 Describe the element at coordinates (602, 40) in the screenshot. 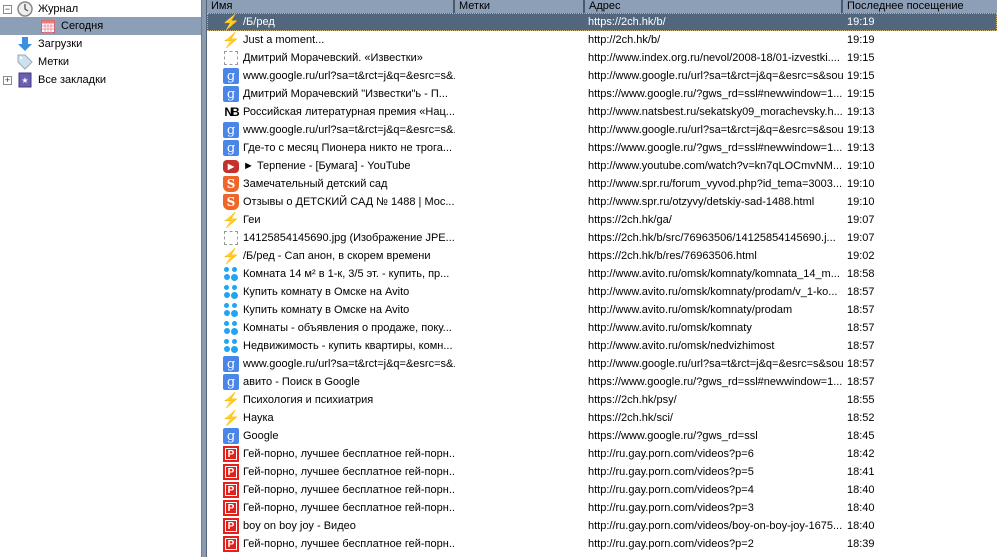

I see `table-row: ⚡ Just a moment... http://2ch.hk/b/19:19` at that location.